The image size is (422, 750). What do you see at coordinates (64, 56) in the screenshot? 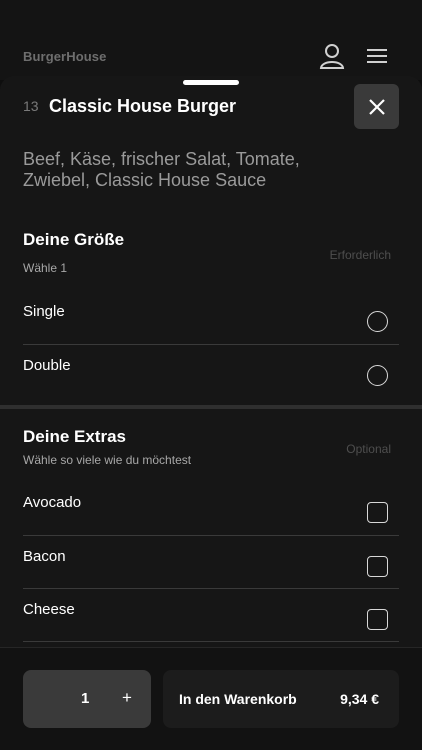
I see `brand-logo-text: BurgerHouse` at bounding box center [64, 56].